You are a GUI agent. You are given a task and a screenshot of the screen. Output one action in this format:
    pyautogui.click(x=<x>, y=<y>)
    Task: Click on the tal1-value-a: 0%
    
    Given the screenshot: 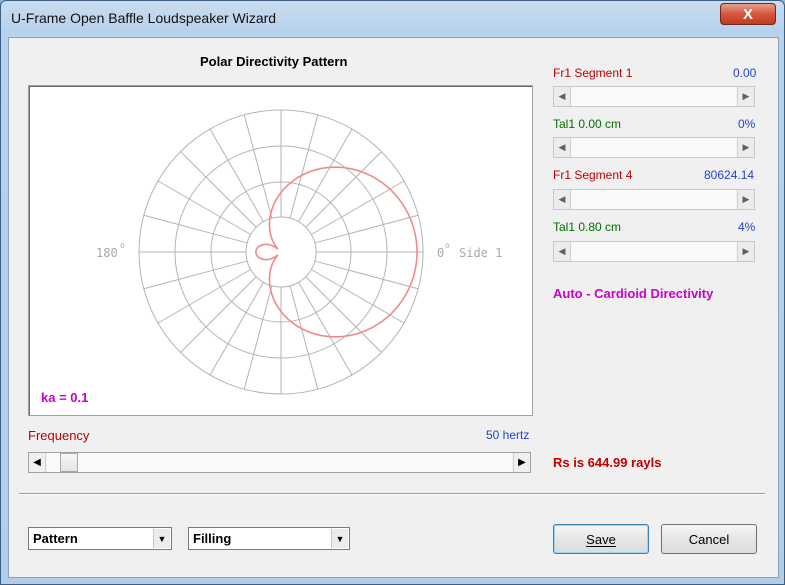 What is the action you would take?
    pyautogui.click(x=747, y=124)
    